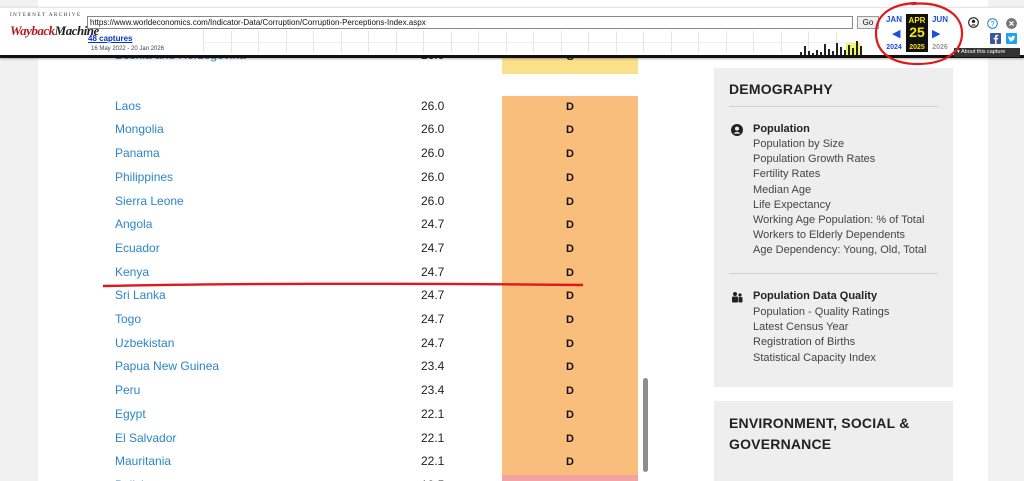 This screenshot has height=481, width=1024. I want to click on sidebar-link: Age Dependency: Young, Old, Total, so click(840, 250).